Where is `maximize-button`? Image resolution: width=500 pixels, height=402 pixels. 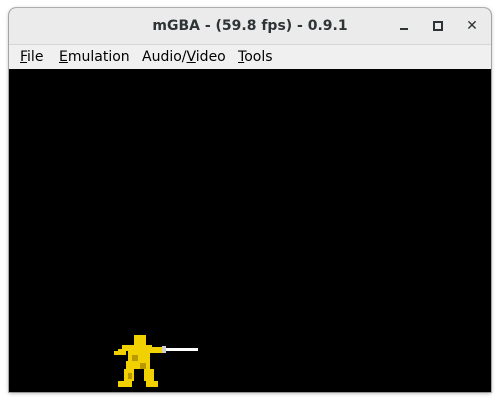
maximize-button is located at coordinates (438, 26).